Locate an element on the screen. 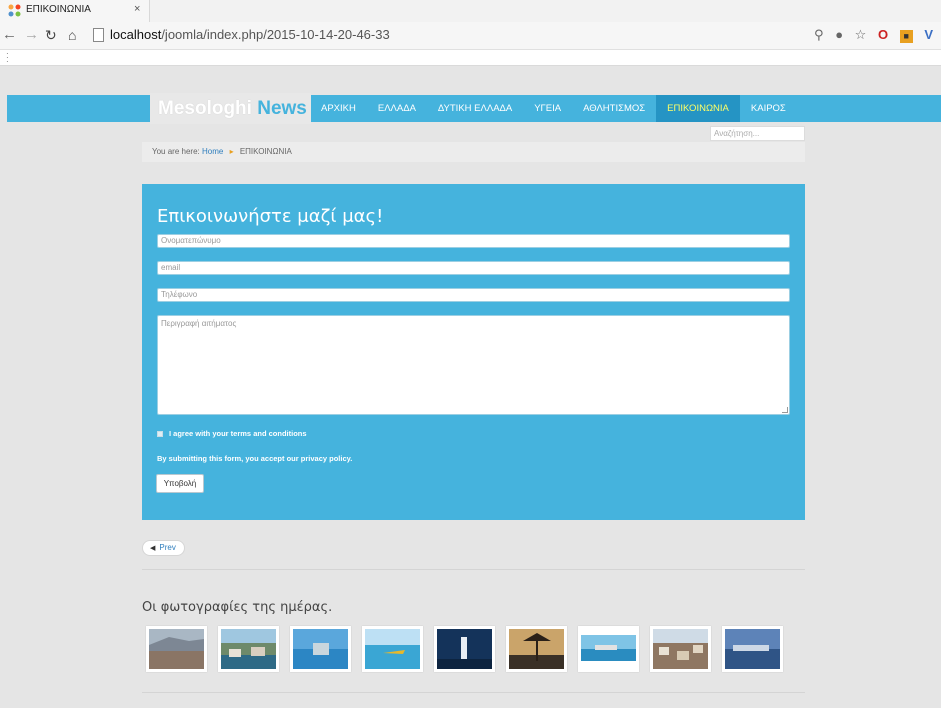 This screenshot has width=941, height=708. name-field: Ονοματεπώνυμο is located at coordinates (473, 241).